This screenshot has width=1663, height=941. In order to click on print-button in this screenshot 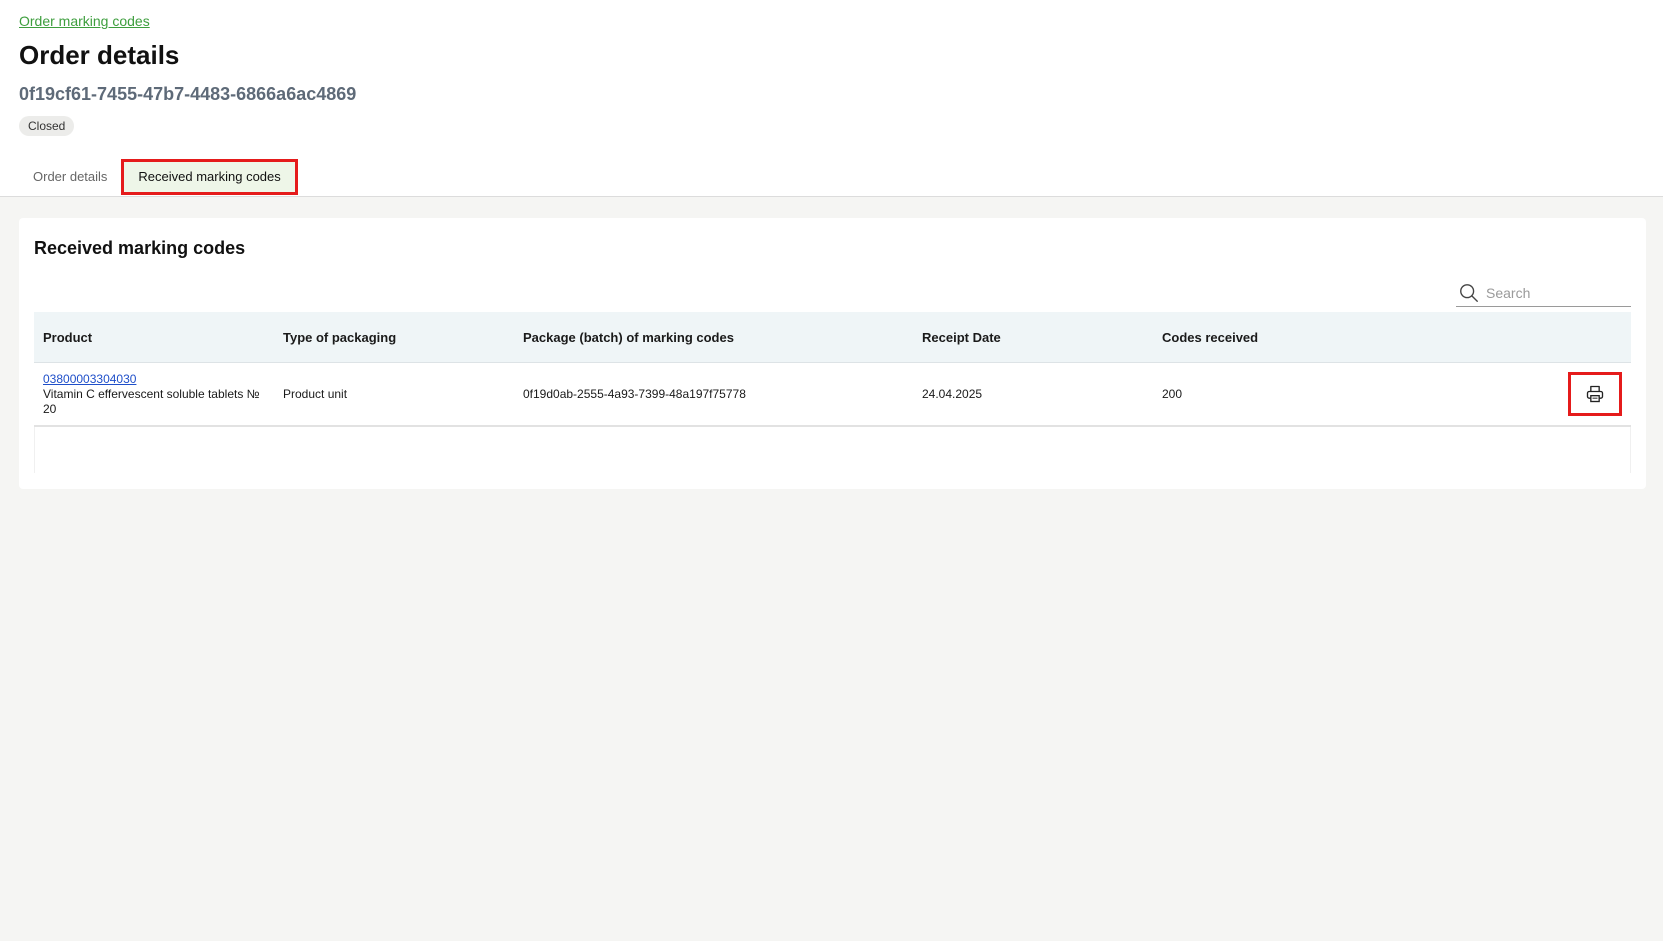, I will do `click(1595, 394)`.